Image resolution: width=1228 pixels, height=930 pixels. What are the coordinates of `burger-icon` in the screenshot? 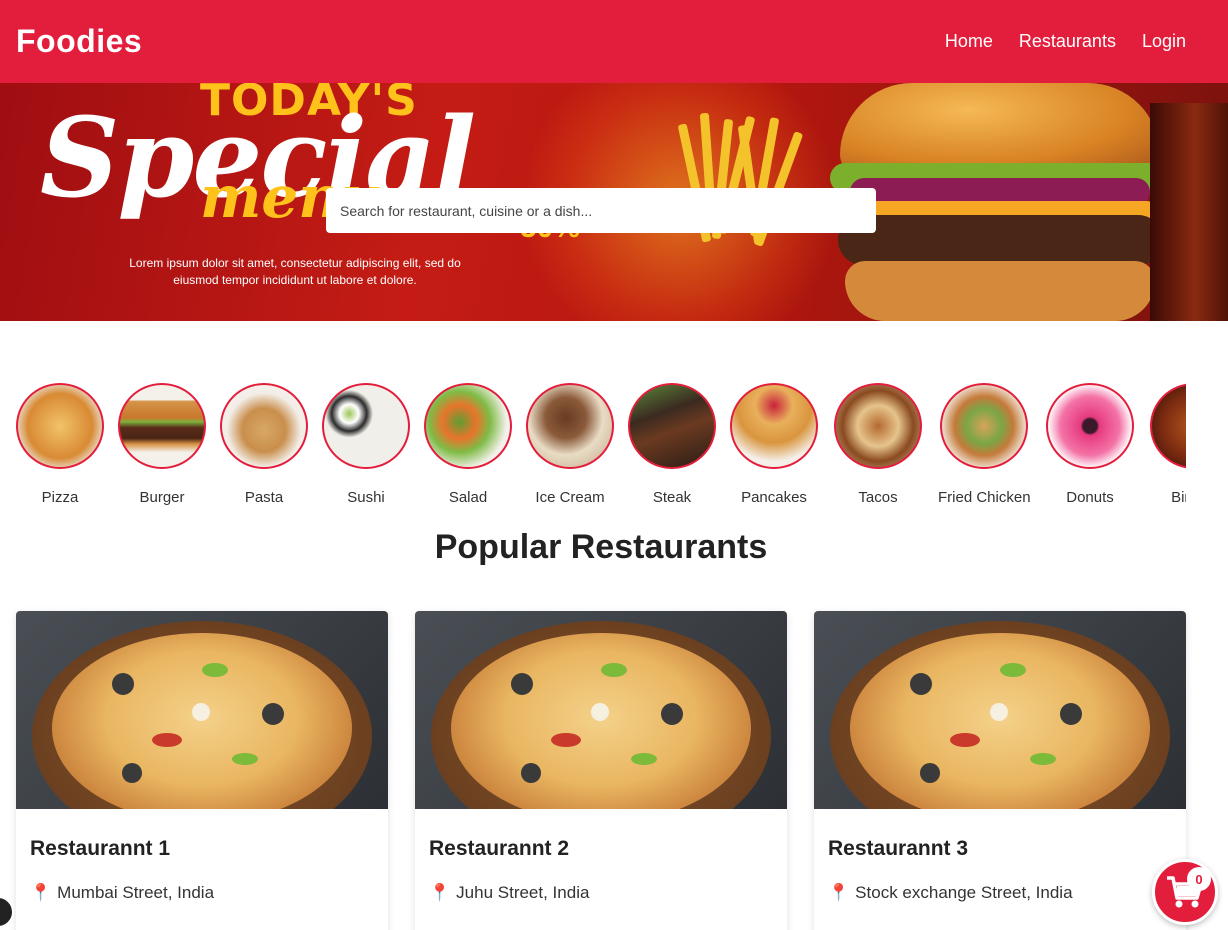 It's located at (162, 426).